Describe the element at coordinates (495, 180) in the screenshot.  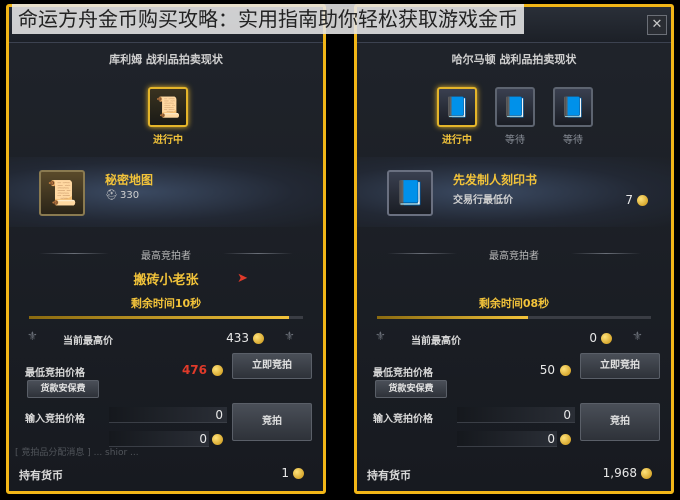
I see `item-name: 先发制人刻印书` at that location.